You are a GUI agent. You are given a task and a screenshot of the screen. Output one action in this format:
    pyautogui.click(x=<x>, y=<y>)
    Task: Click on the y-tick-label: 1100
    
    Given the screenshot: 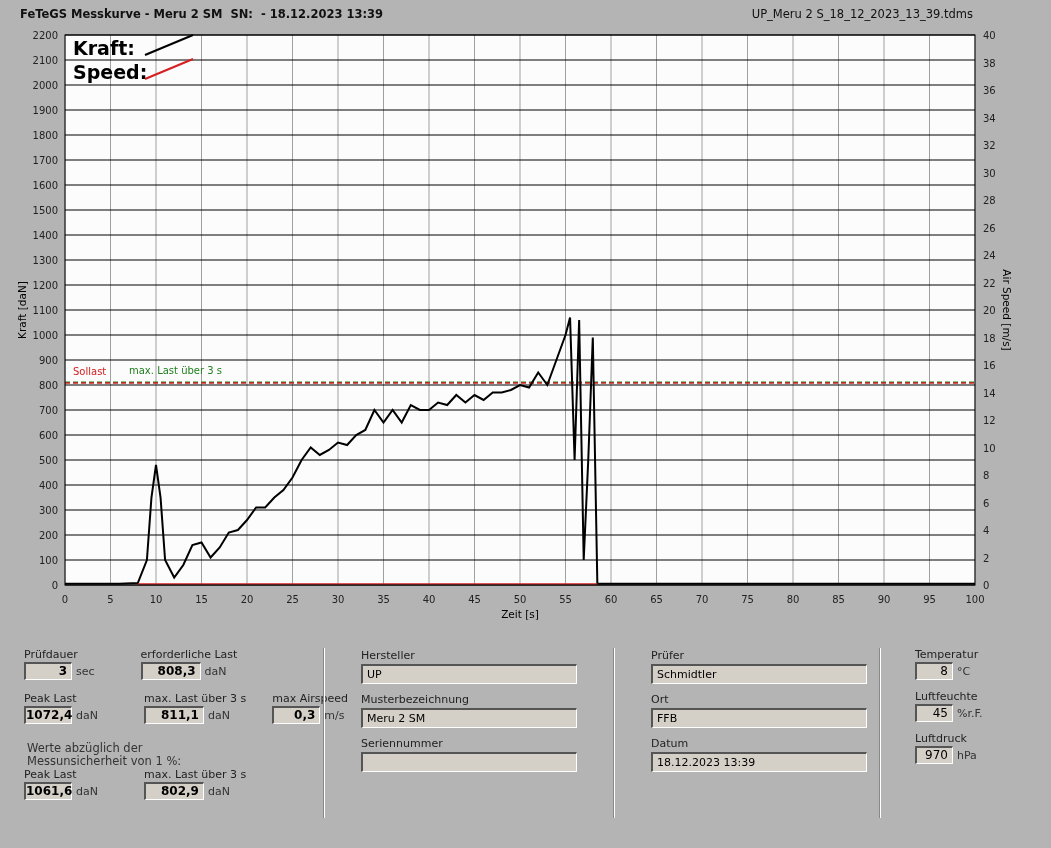 What is the action you would take?
    pyautogui.click(x=45, y=310)
    